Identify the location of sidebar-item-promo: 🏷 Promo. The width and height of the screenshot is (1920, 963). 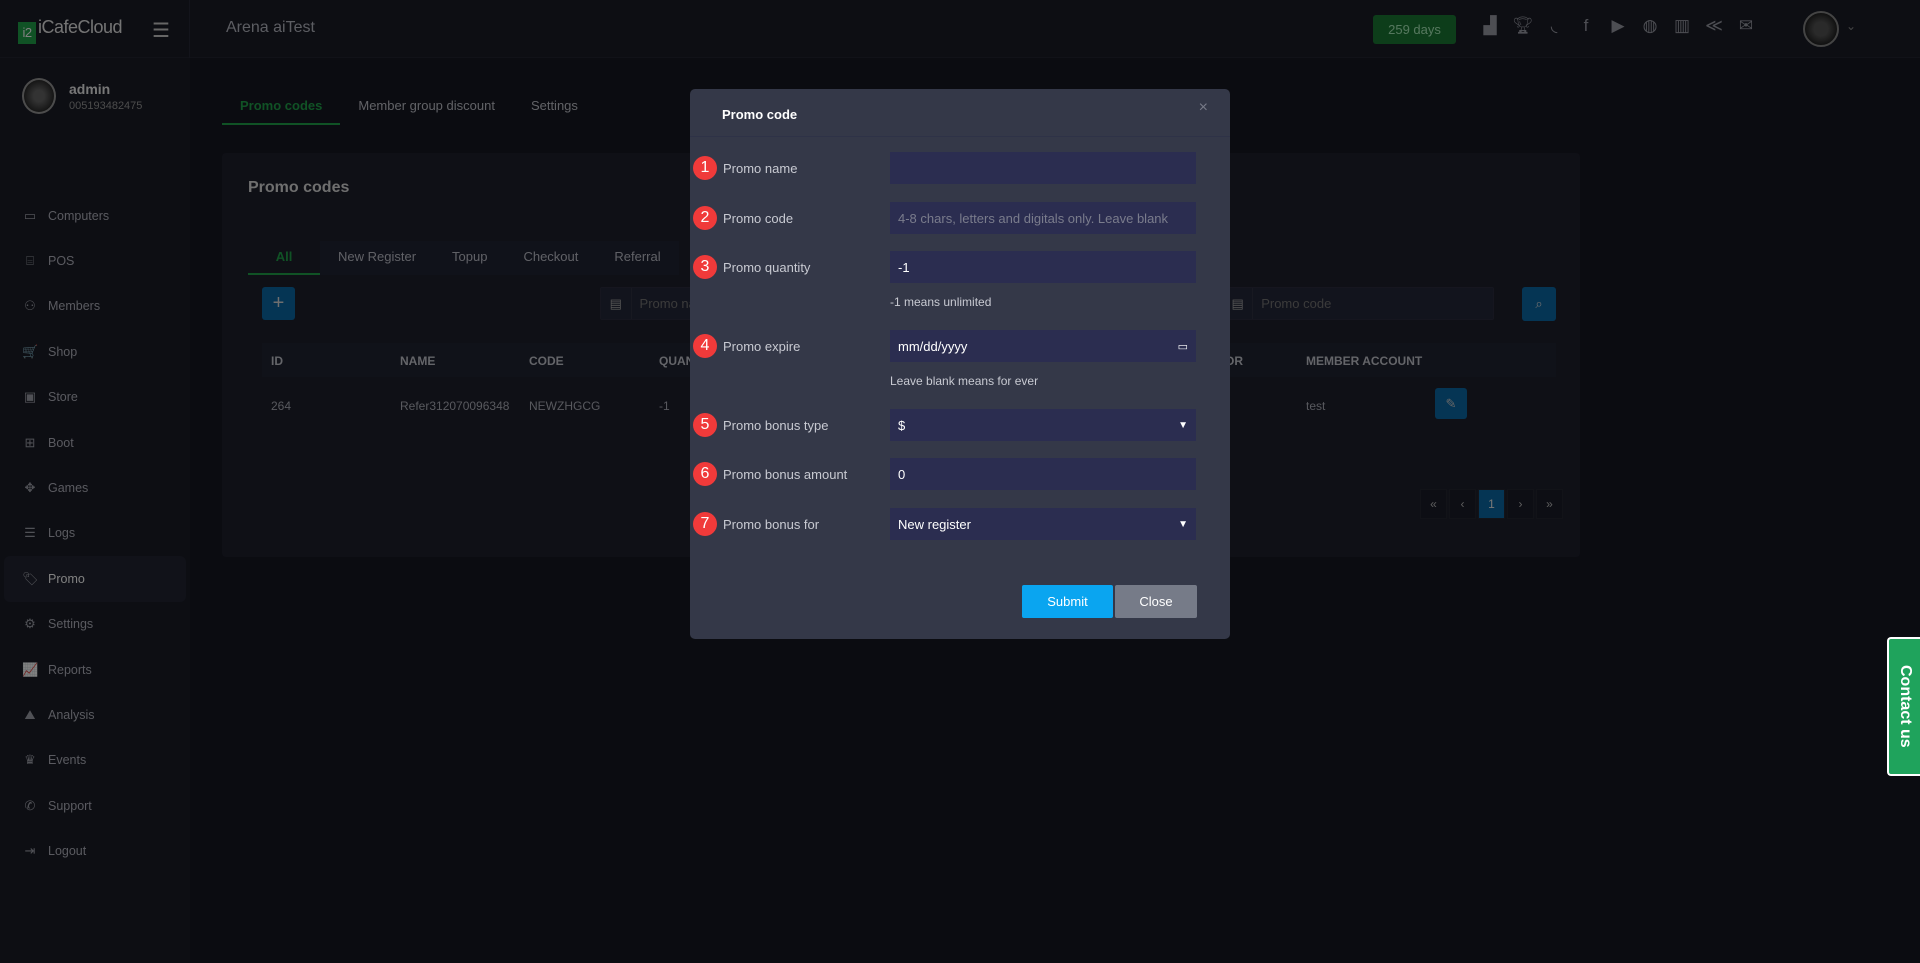
(95, 579).